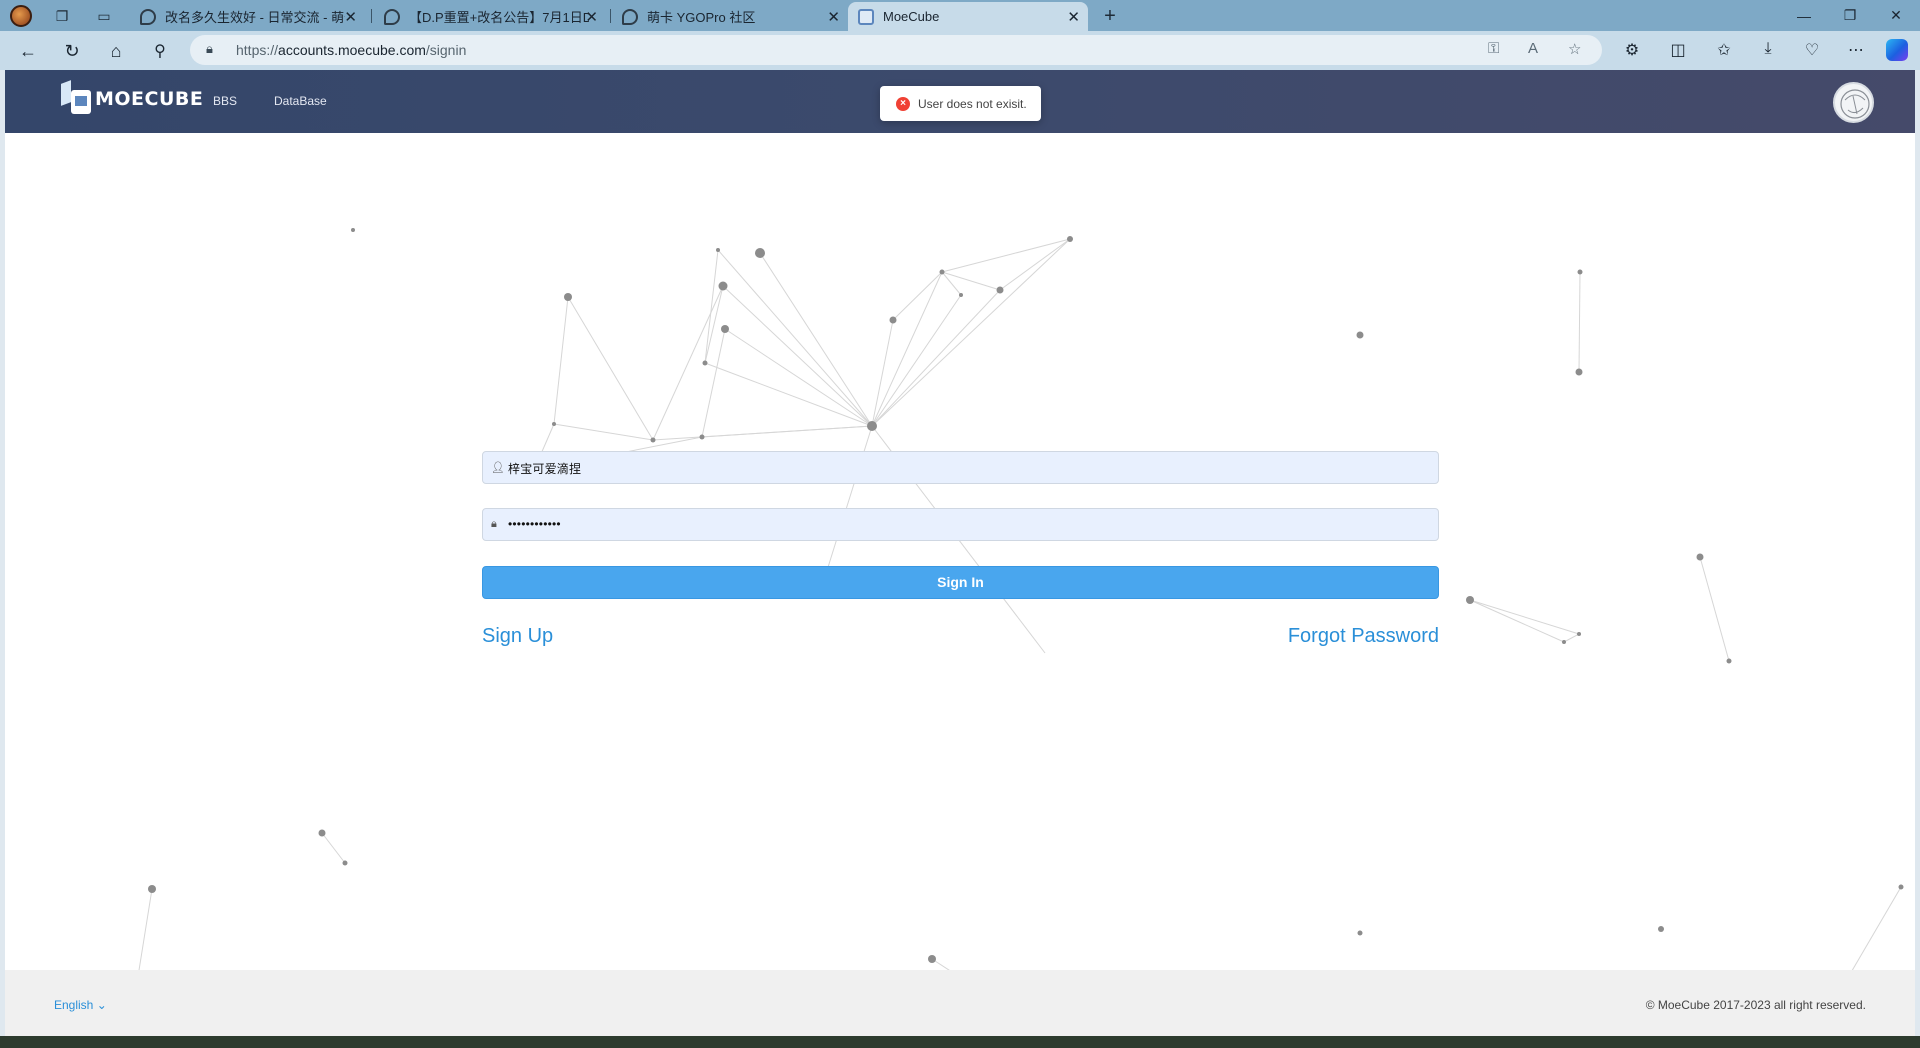  I want to click on site-logo: MOECUBE, so click(132, 98).